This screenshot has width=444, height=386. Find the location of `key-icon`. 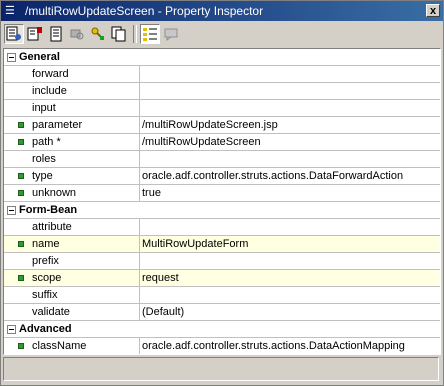

key-icon is located at coordinates (97, 33).